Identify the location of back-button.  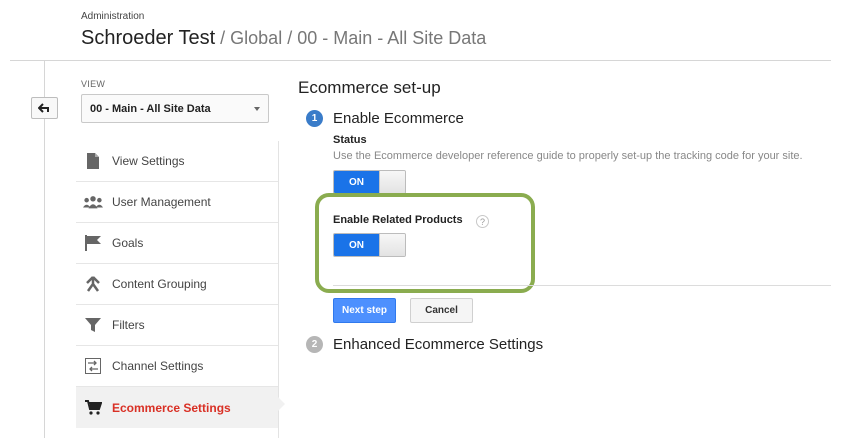
(44, 108).